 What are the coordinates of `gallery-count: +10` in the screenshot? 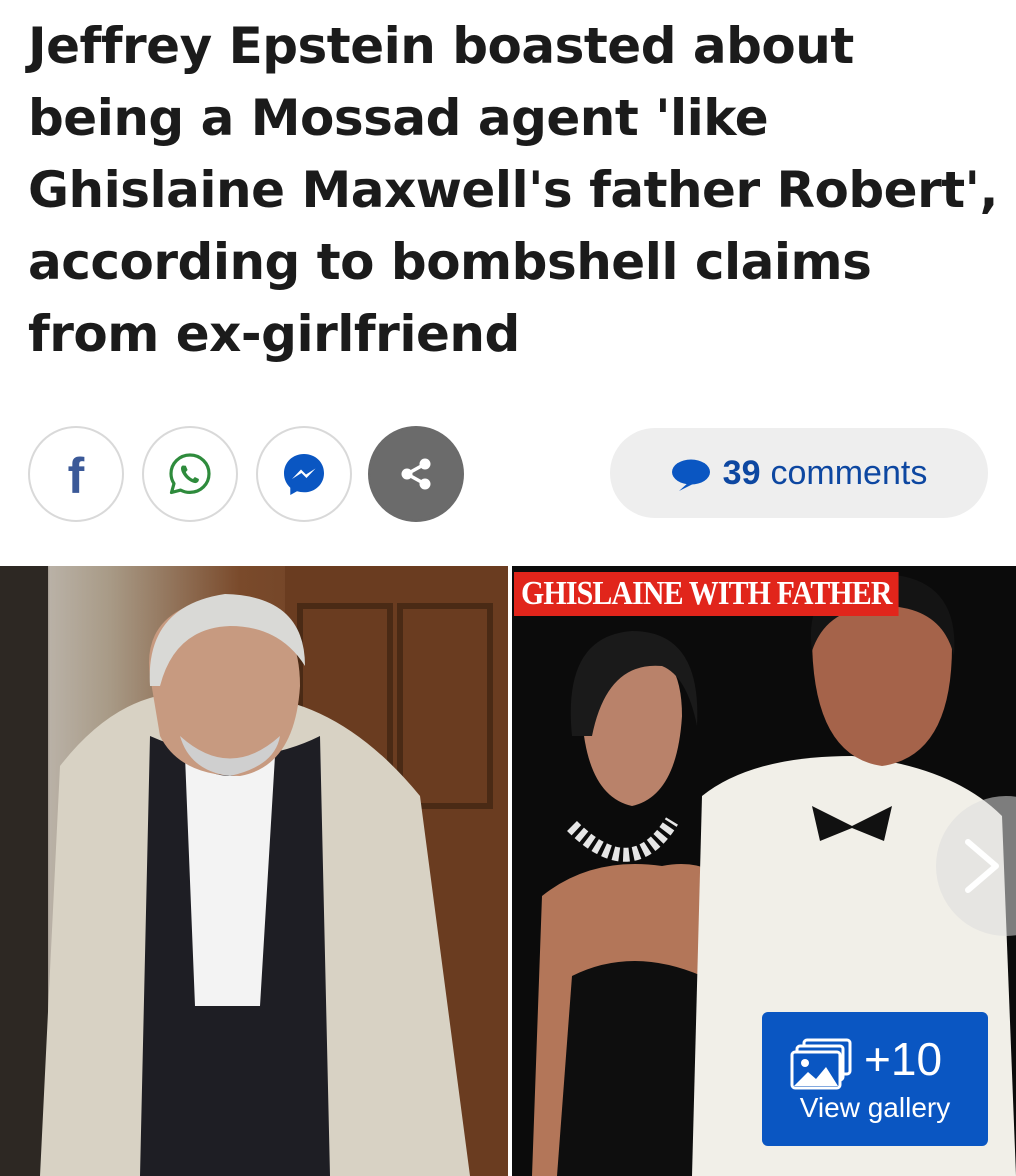 It's located at (903, 1059).